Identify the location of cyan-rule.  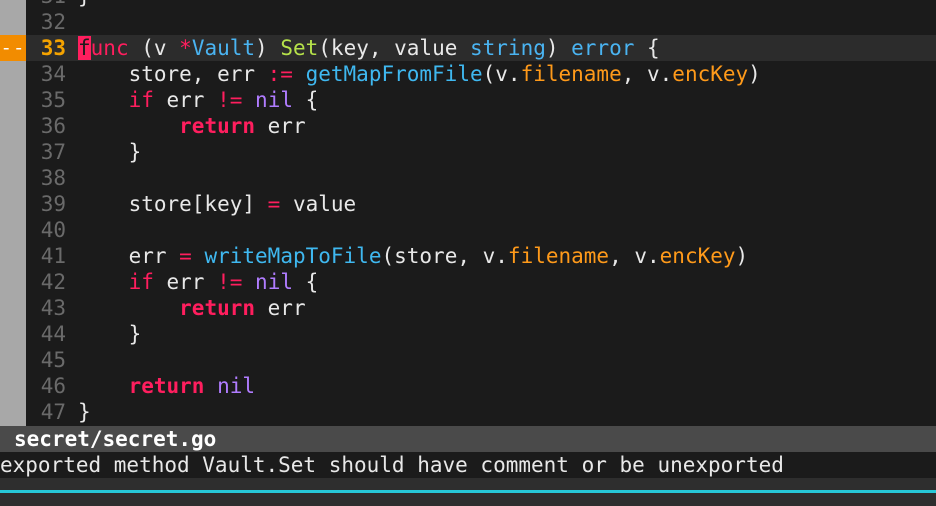
(468, 491).